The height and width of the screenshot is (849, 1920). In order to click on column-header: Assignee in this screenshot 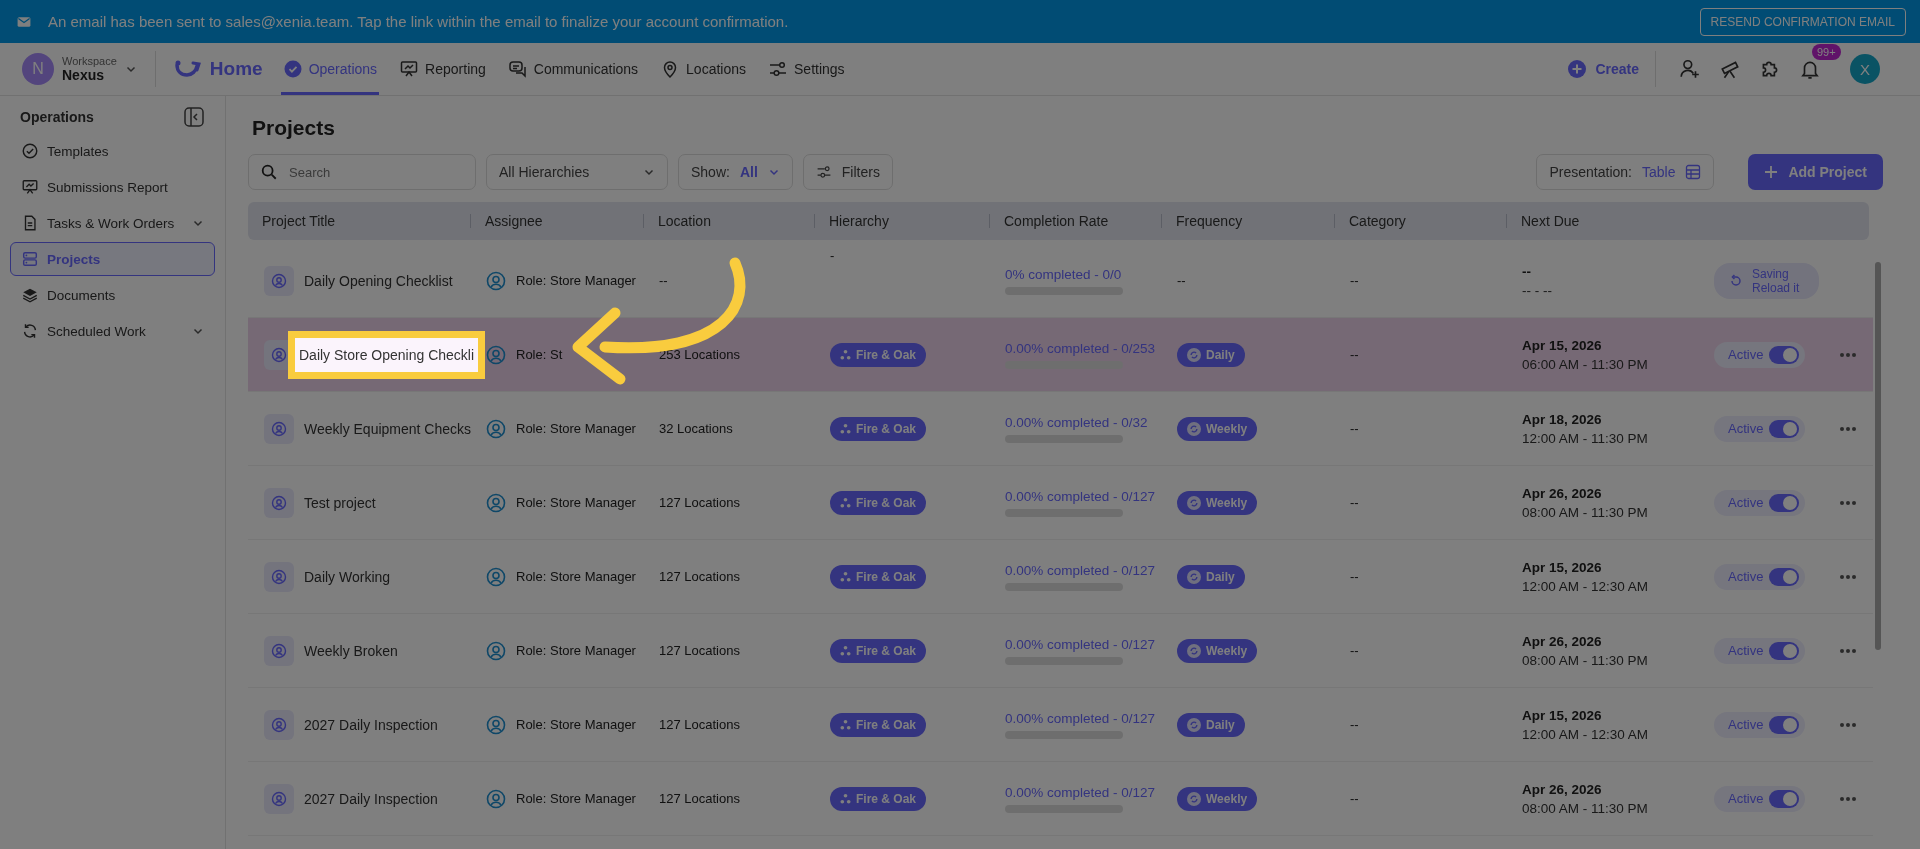, I will do `click(556, 221)`.